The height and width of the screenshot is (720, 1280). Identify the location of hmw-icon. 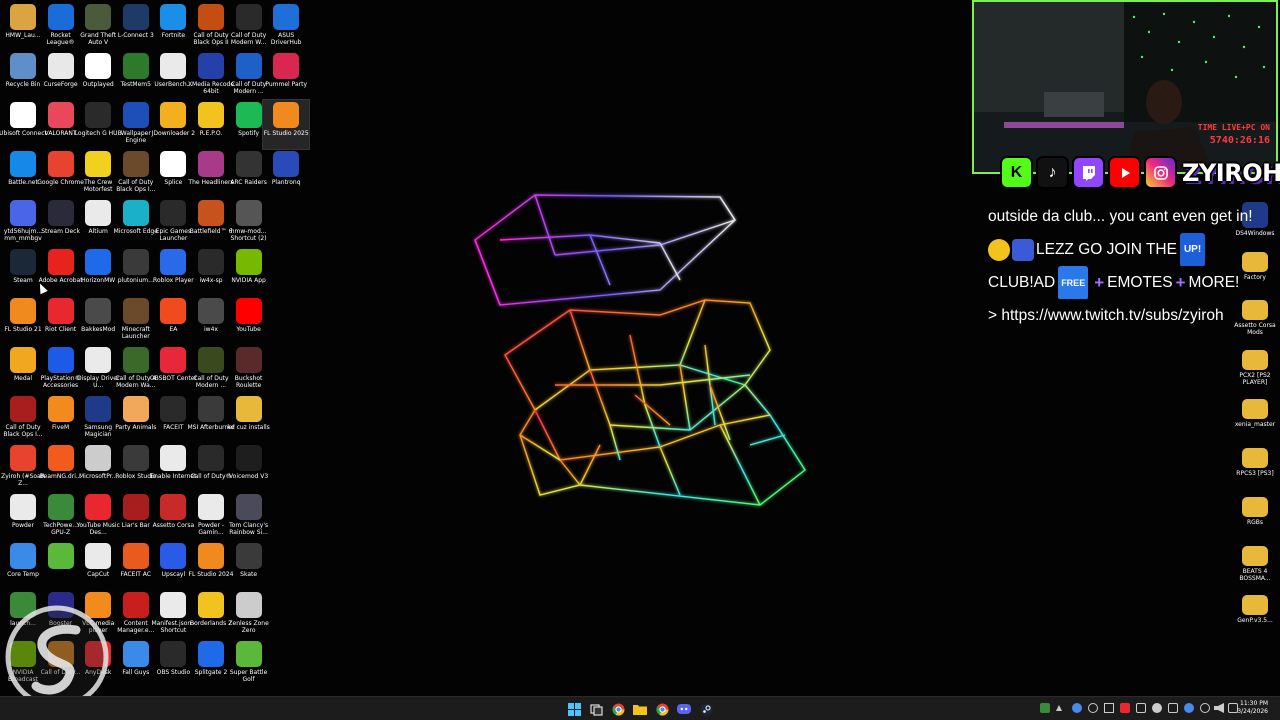
(248, 213).